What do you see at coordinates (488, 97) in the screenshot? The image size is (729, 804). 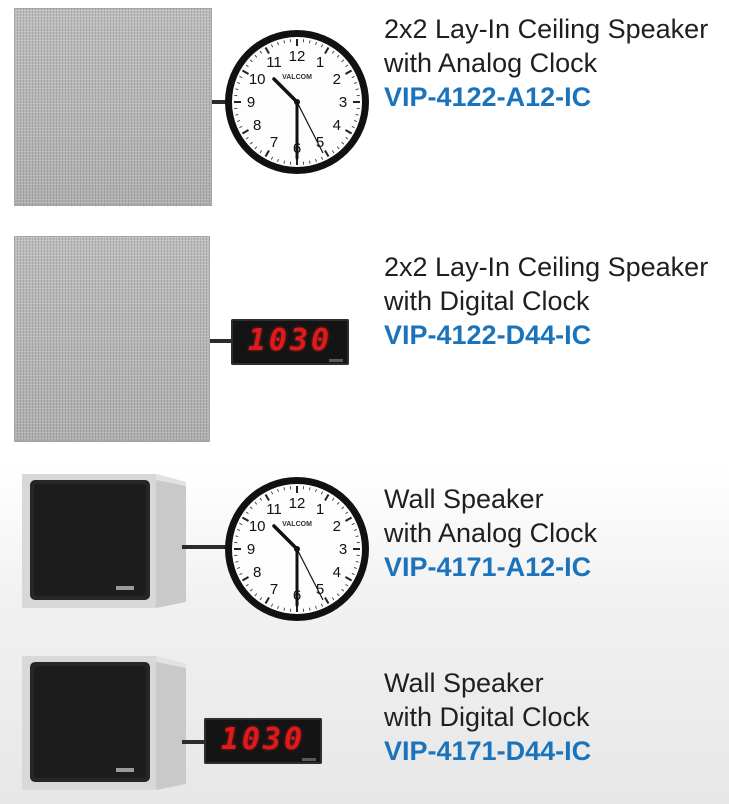 I see `product-model-number: VIP-4122-A12-IC` at bounding box center [488, 97].